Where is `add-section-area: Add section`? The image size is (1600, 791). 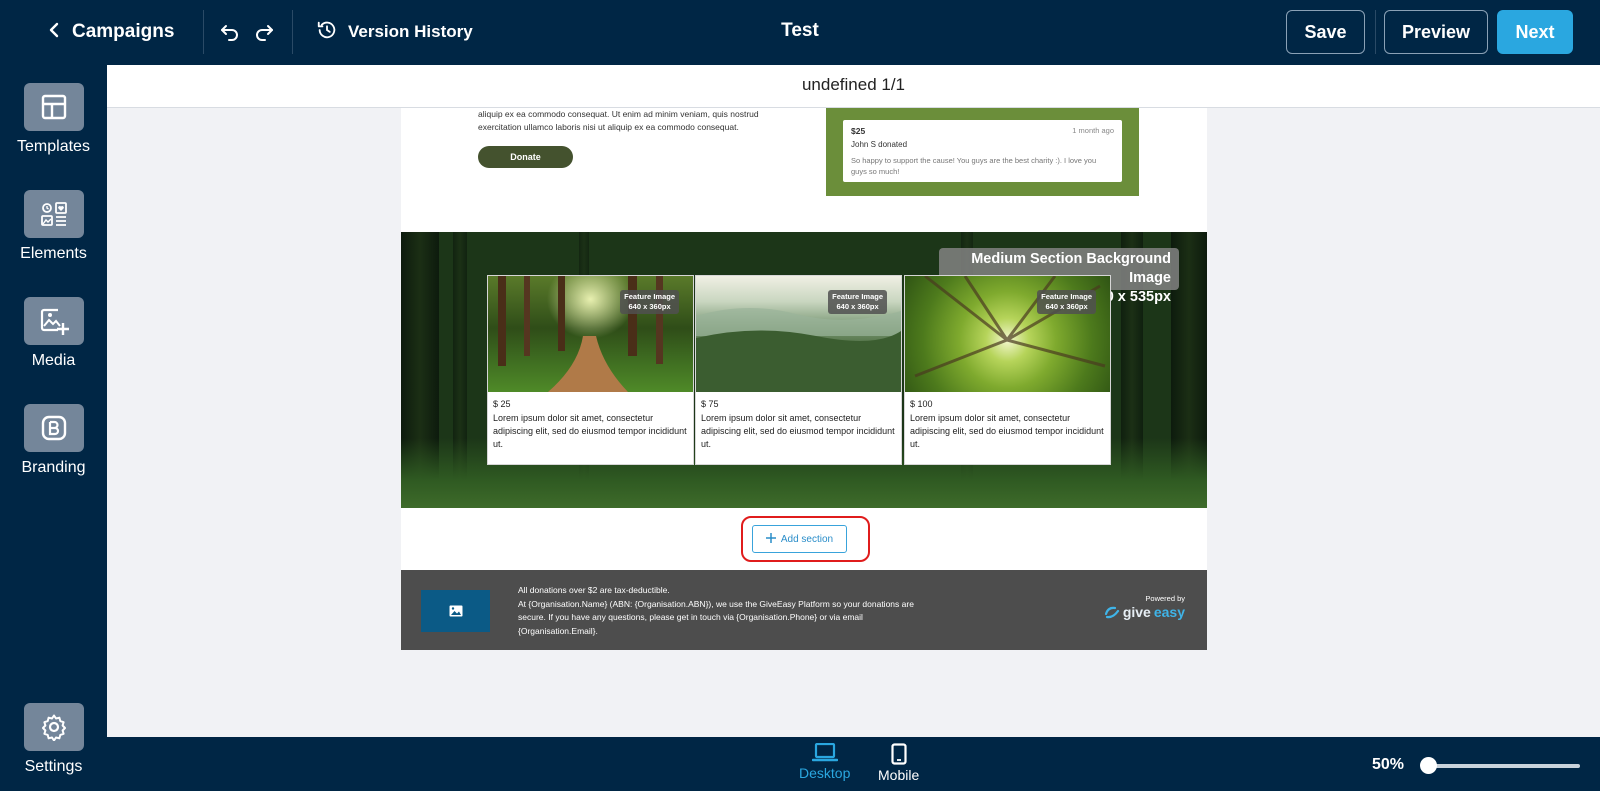
add-section-area: Add section is located at coordinates (804, 539).